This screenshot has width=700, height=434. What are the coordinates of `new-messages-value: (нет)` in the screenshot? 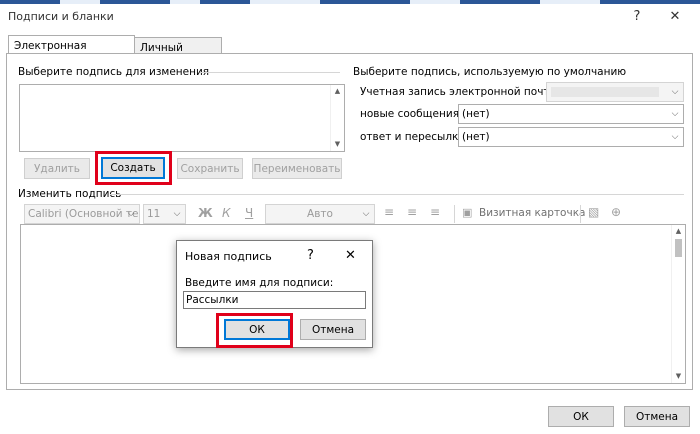 It's located at (476, 114).